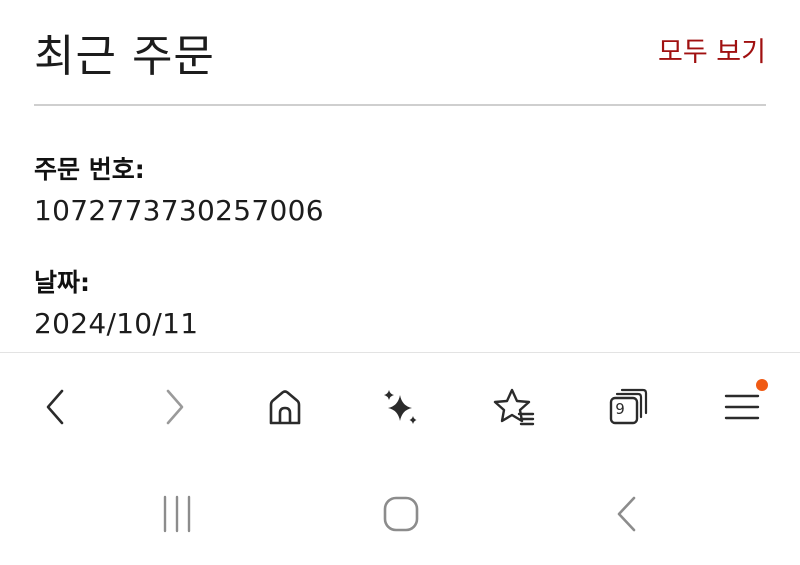 The width and height of the screenshot is (800, 565). I want to click on home-icon, so click(285, 407).